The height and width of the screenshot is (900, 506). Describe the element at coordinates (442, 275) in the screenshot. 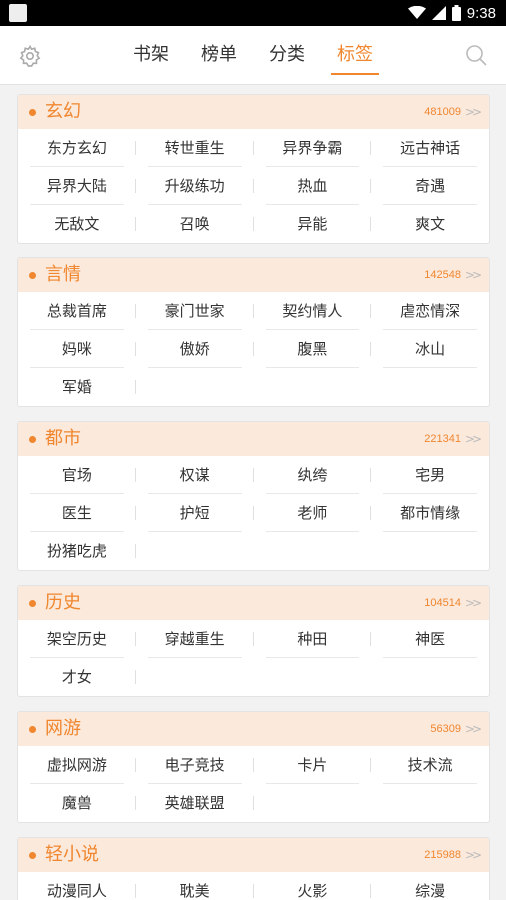

I see `category-count: 142548` at that location.